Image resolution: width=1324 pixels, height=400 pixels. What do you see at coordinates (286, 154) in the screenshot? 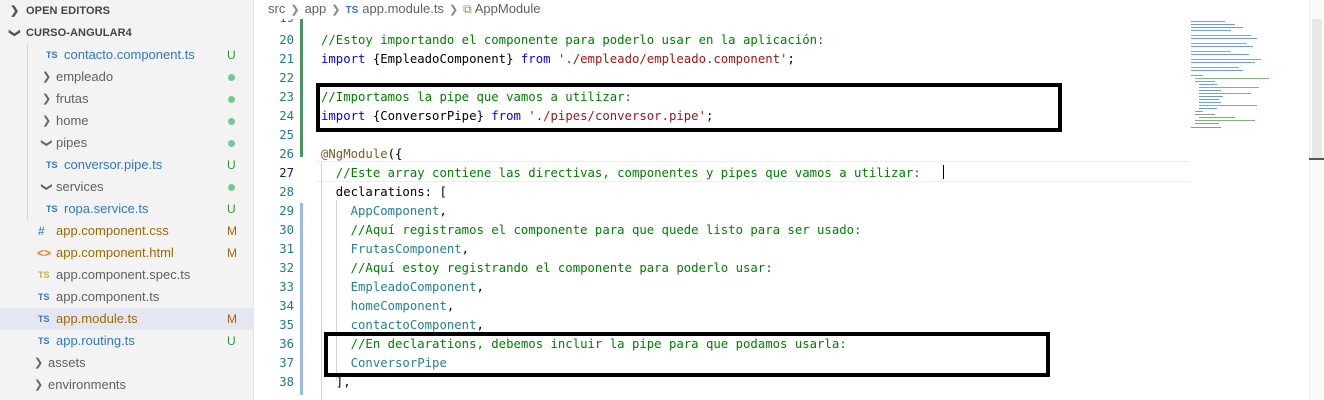
I see `line-number: 26` at bounding box center [286, 154].